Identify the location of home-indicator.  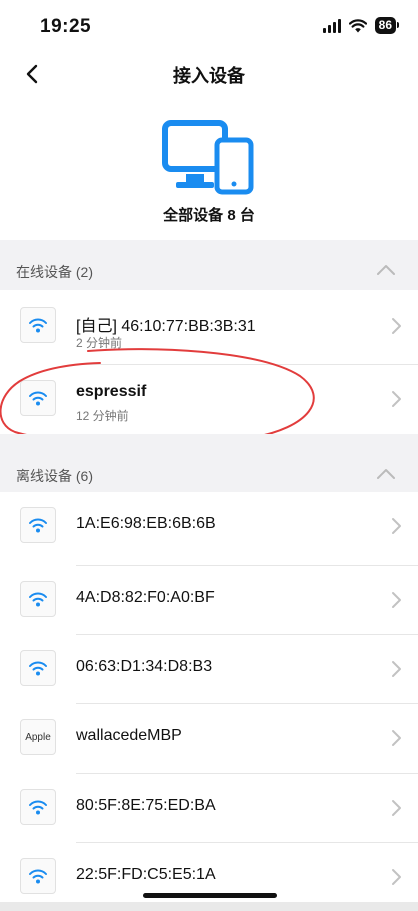
(210, 895).